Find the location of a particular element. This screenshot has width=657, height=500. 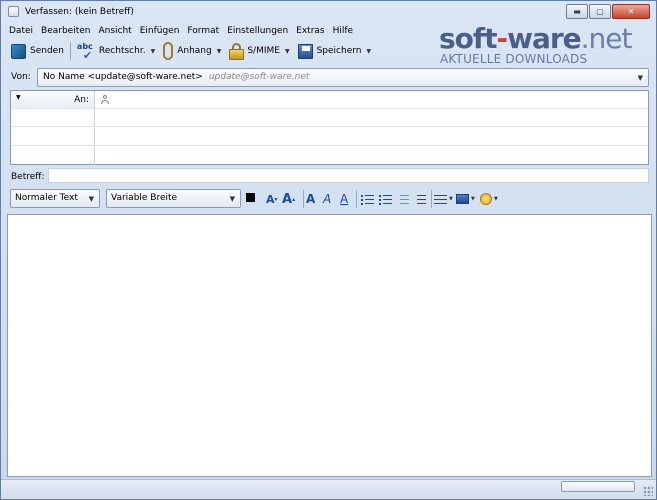

title-bar: Verfassen: (kein Betreff) ▬ ▢ ✕ is located at coordinates (328, 12).